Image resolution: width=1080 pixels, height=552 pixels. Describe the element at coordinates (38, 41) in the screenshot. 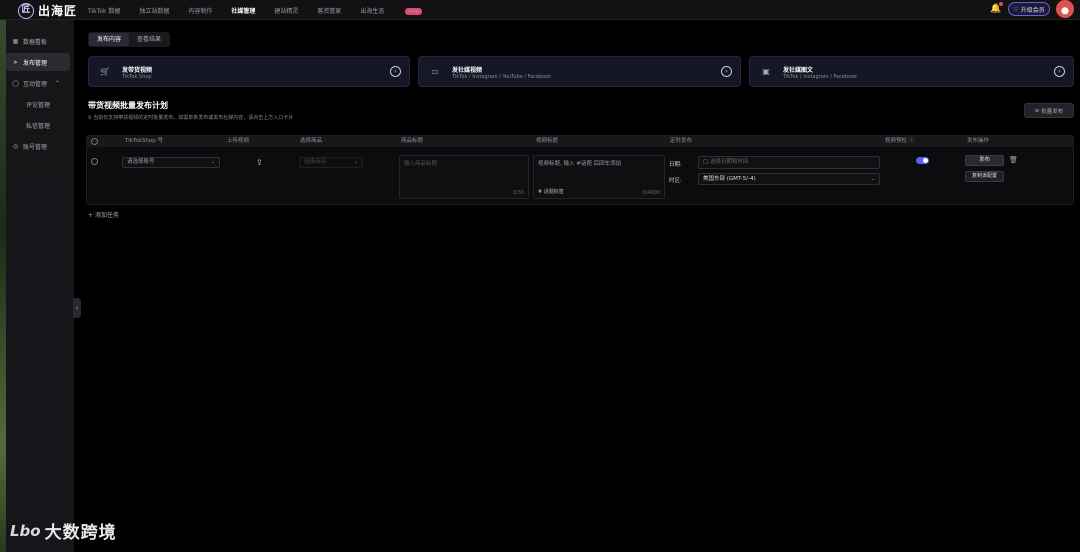

I see `sidebar-item-dashboard: ▦ 数据看板` at that location.